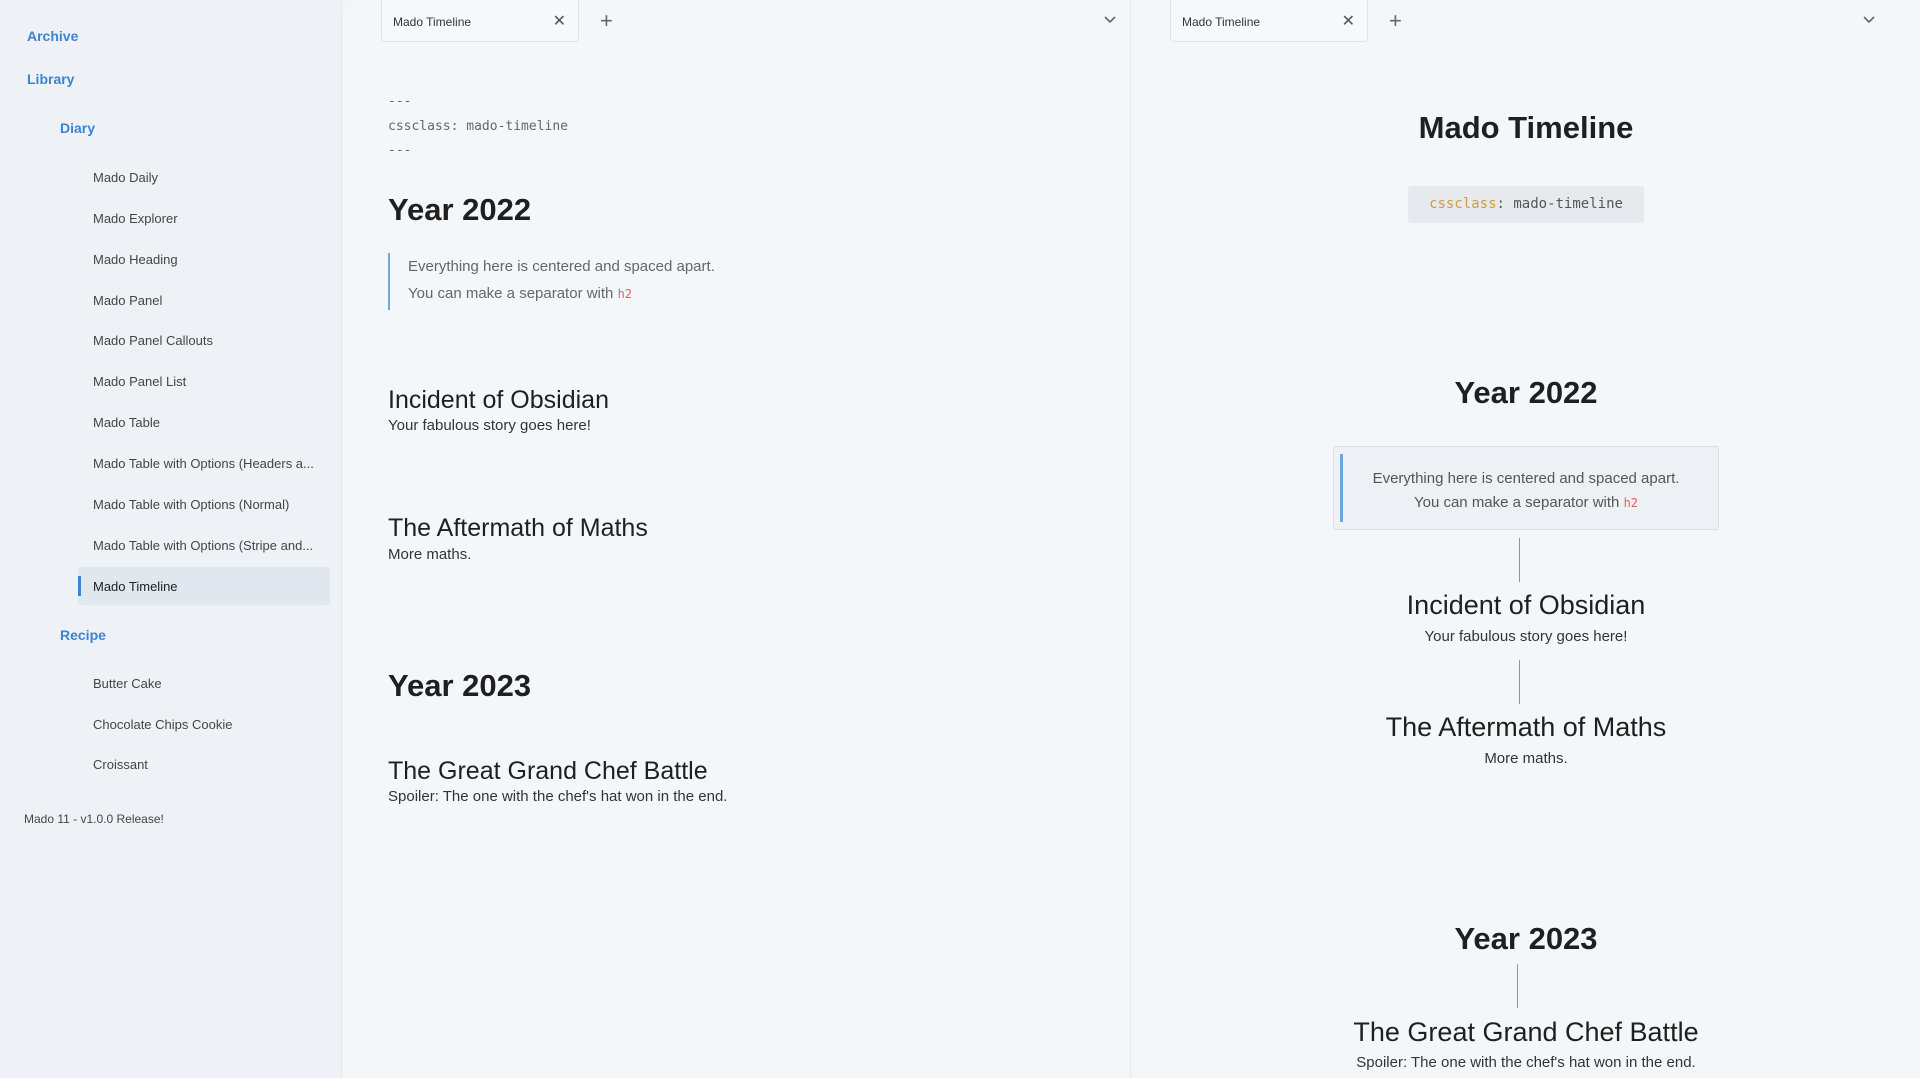 Image resolution: width=1920 pixels, height=1078 pixels. I want to click on preview-heading-incident: Incident of Obsidian, so click(1526, 605).